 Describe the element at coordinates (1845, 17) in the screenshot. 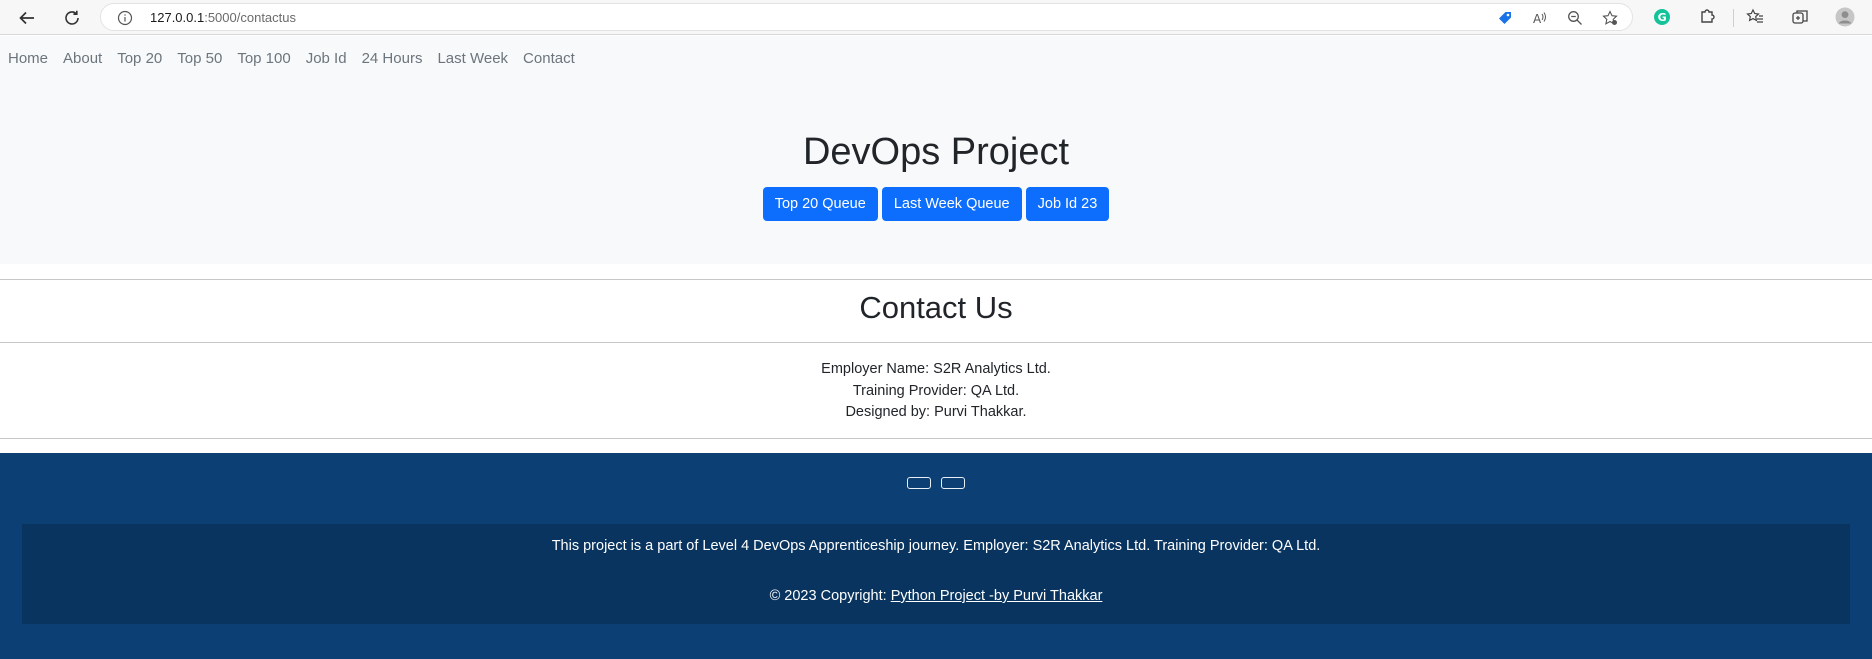

I see `profile-avatar-icon` at that location.